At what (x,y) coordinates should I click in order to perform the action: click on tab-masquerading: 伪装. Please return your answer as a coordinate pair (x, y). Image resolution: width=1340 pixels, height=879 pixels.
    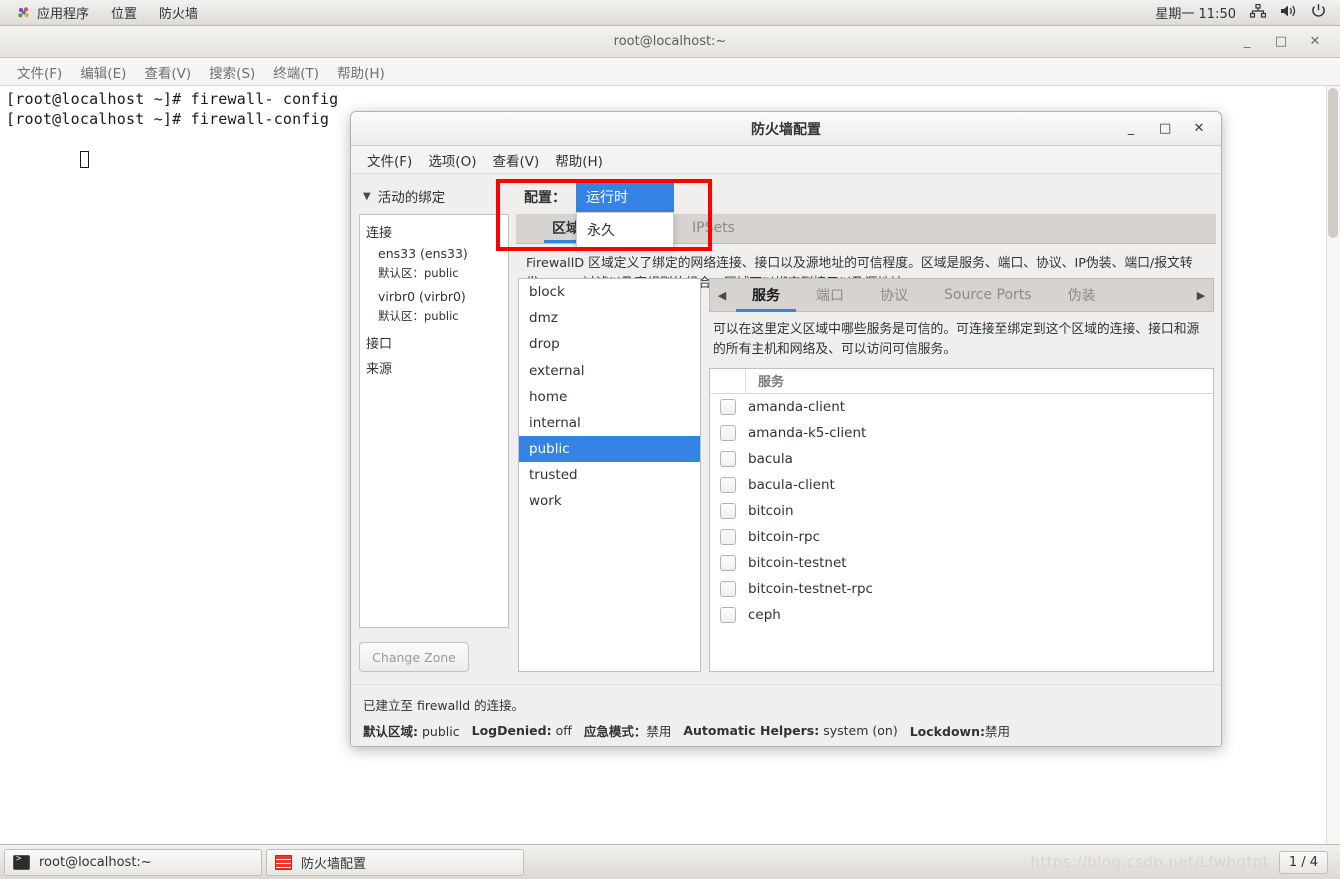
    Looking at the image, I should click on (1082, 295).